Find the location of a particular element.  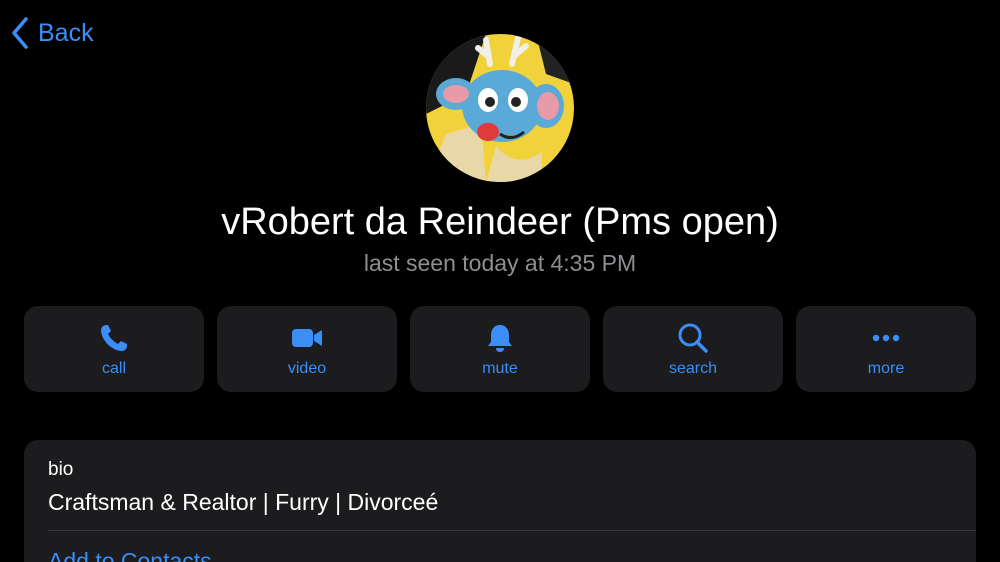

profile-name: vRobert da Reindeer (Pms open) is located at coordinates (500, 222).